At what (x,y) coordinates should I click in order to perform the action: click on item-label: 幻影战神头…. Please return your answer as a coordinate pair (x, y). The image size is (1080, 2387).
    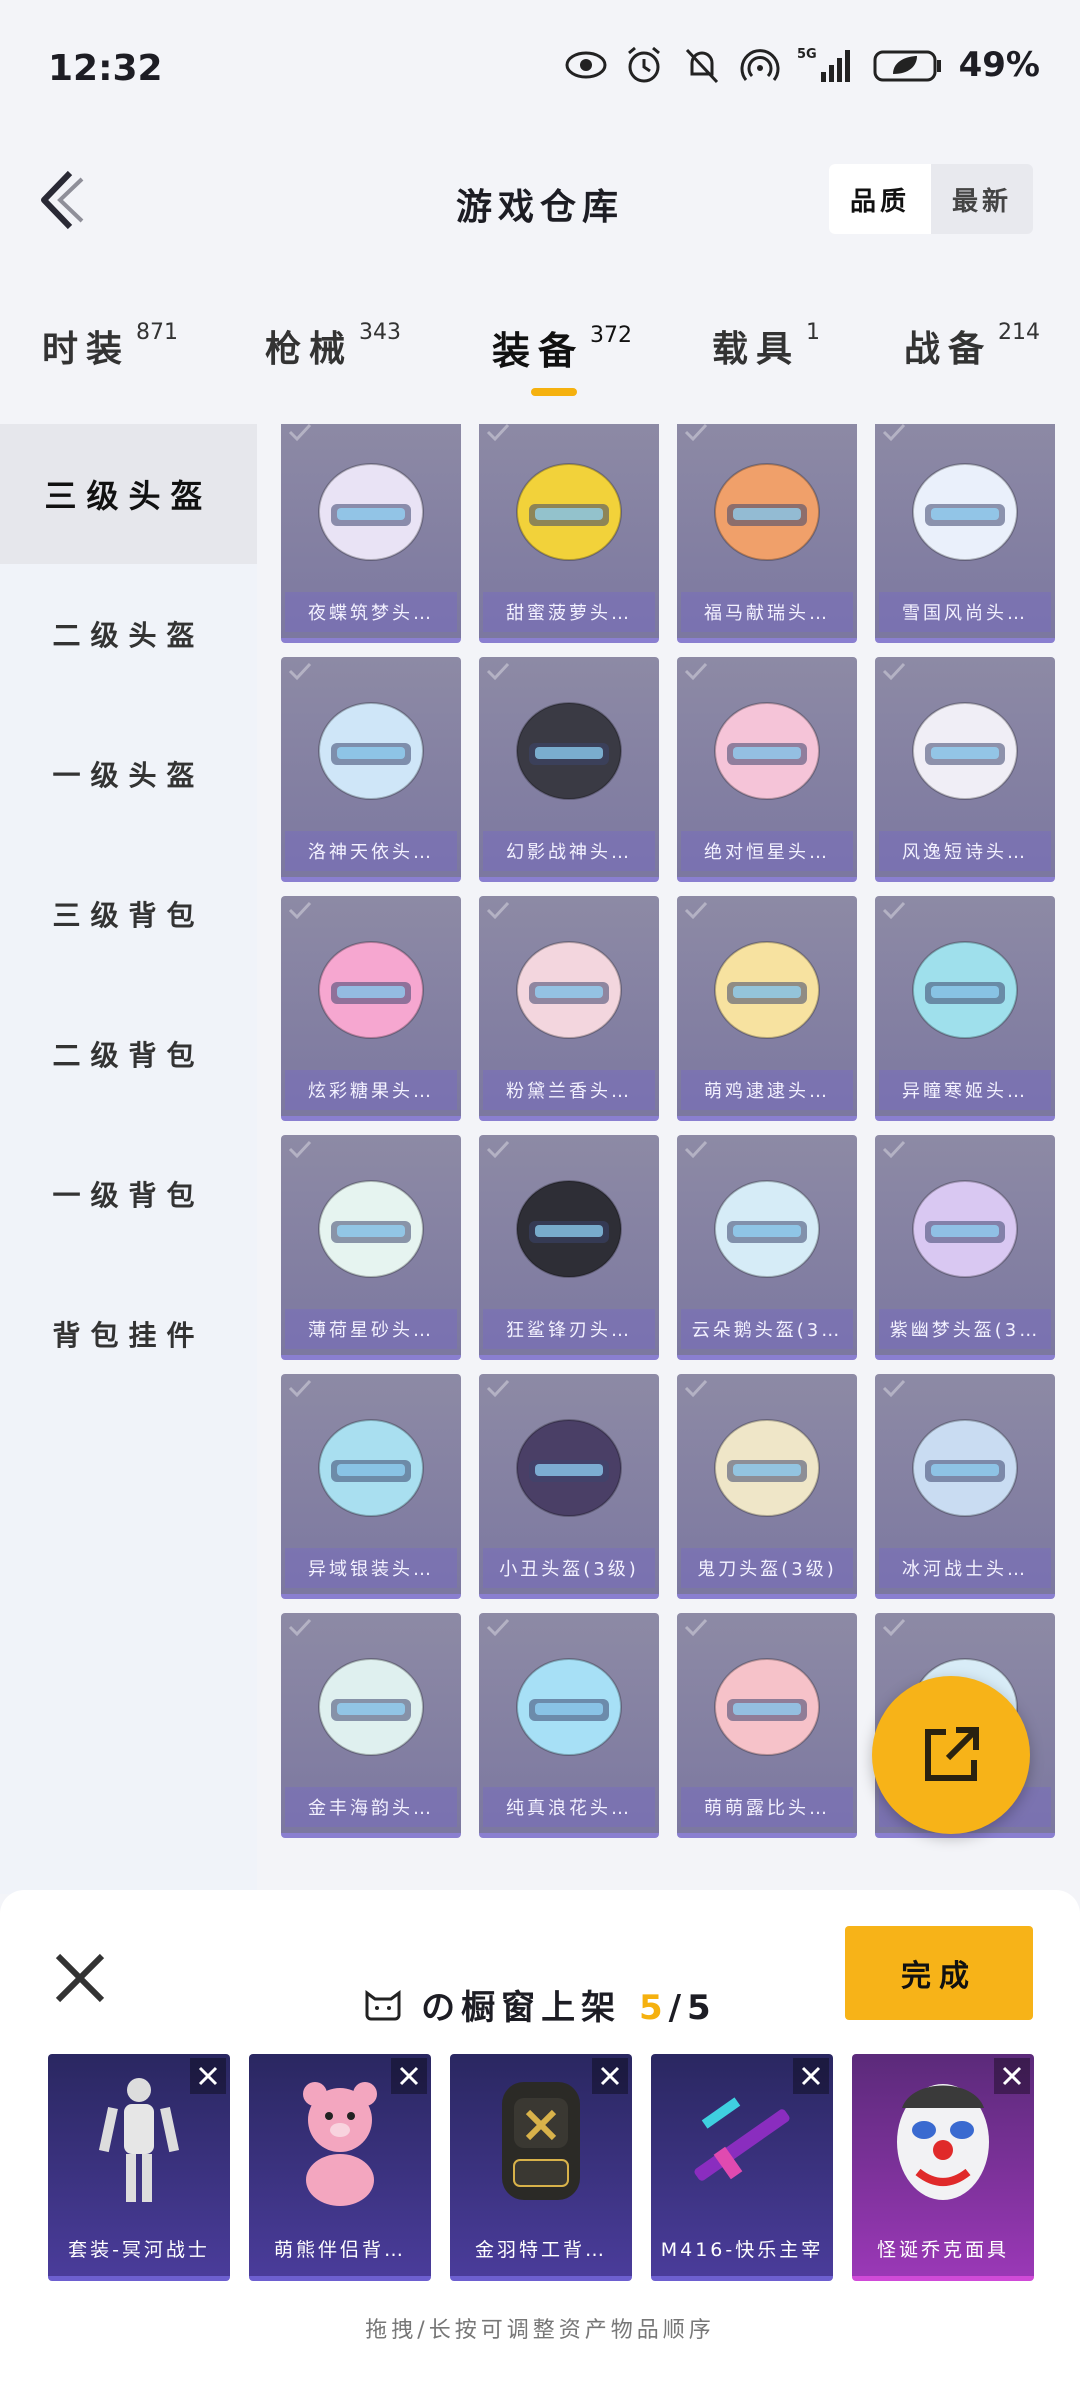
    Looking at the image, I should click on (569, 851).